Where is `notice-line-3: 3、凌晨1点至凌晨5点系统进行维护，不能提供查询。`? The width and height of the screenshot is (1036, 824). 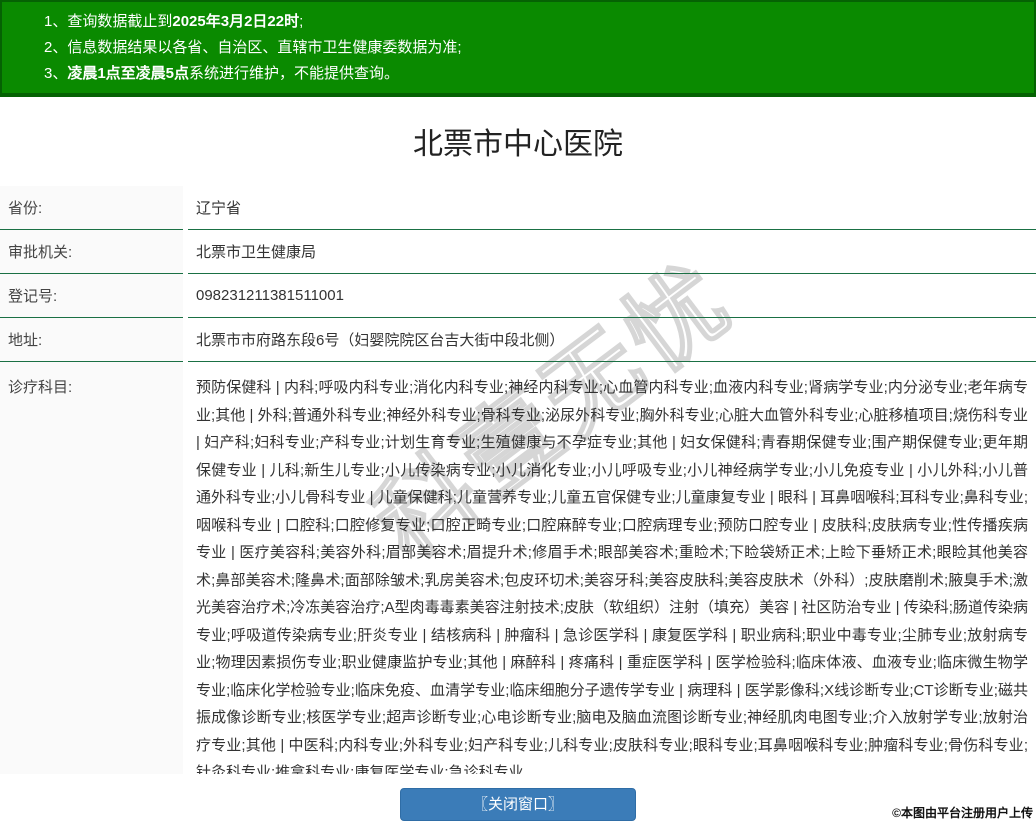
notice-line-3: 3、凌晨1点至凌晨5点系统进行维护，不能提供查询。 is located at coordinates (534, 74).